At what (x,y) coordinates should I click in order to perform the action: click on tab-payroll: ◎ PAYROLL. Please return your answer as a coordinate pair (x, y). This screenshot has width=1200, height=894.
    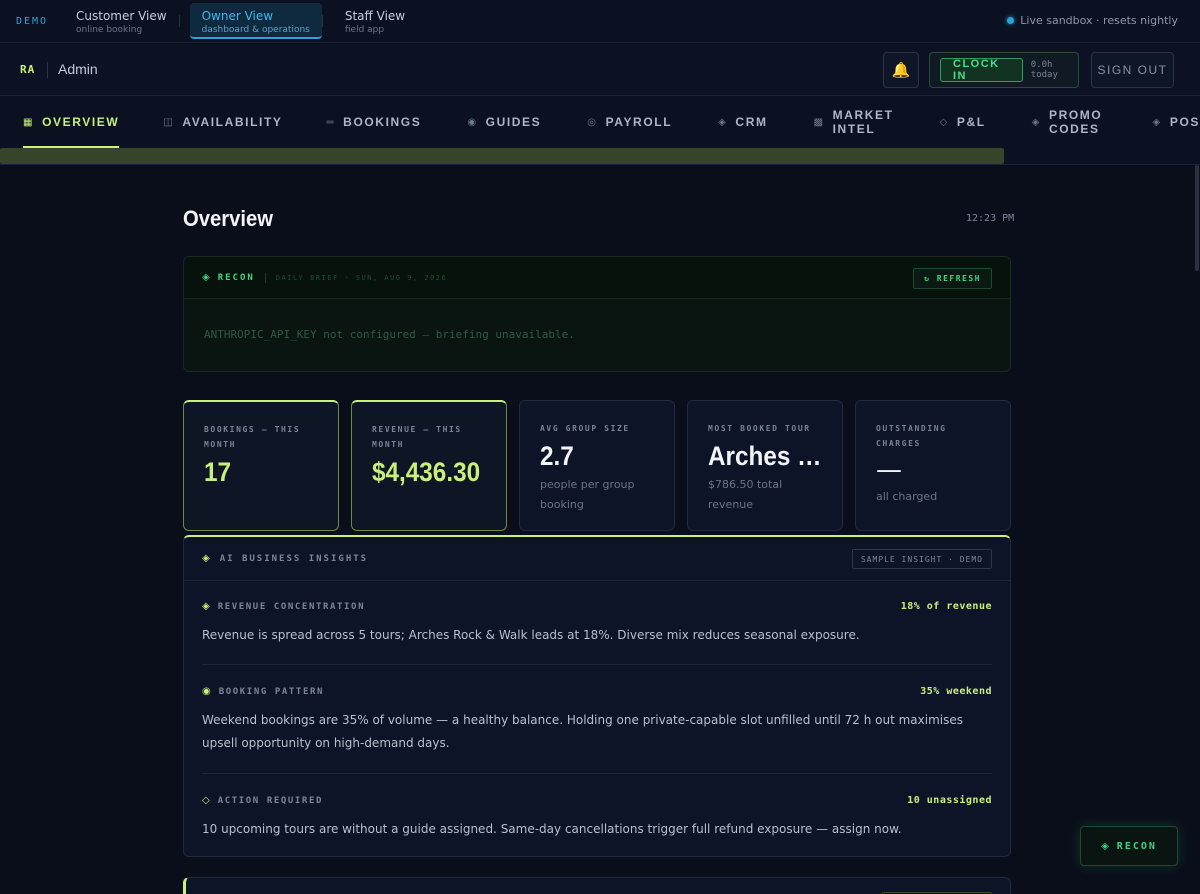
    Looking at the image, I should click on (629, 122).